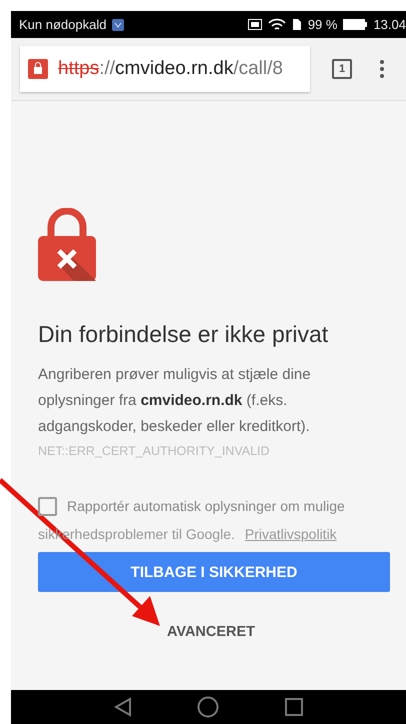 The image size is (406, 724). I want to click on recents-nav-icon, so click(294, 707).